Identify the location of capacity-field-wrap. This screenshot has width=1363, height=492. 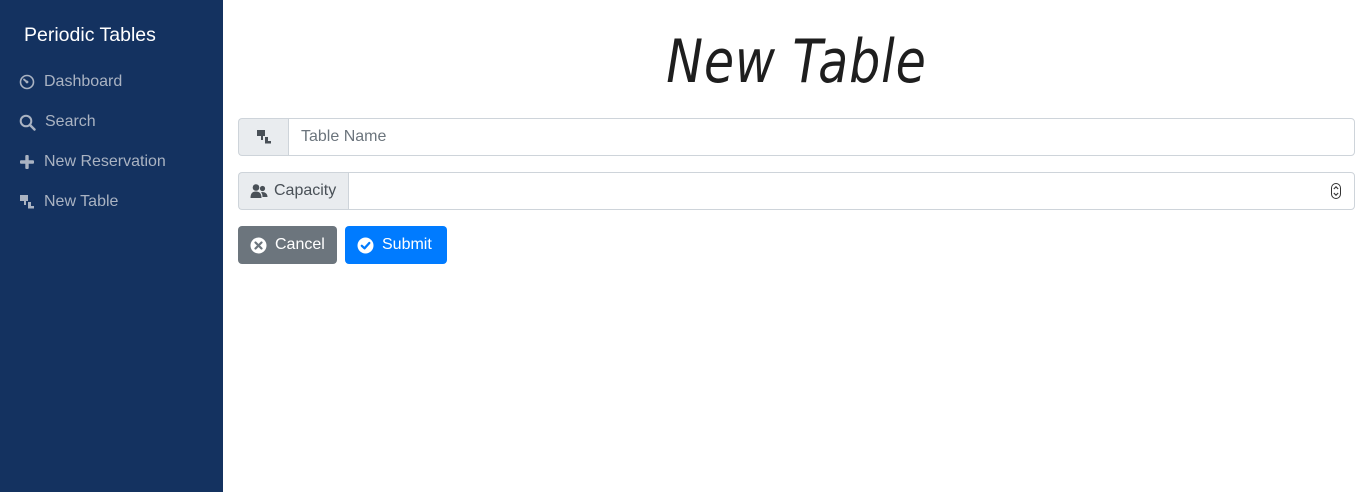
(851, 191).